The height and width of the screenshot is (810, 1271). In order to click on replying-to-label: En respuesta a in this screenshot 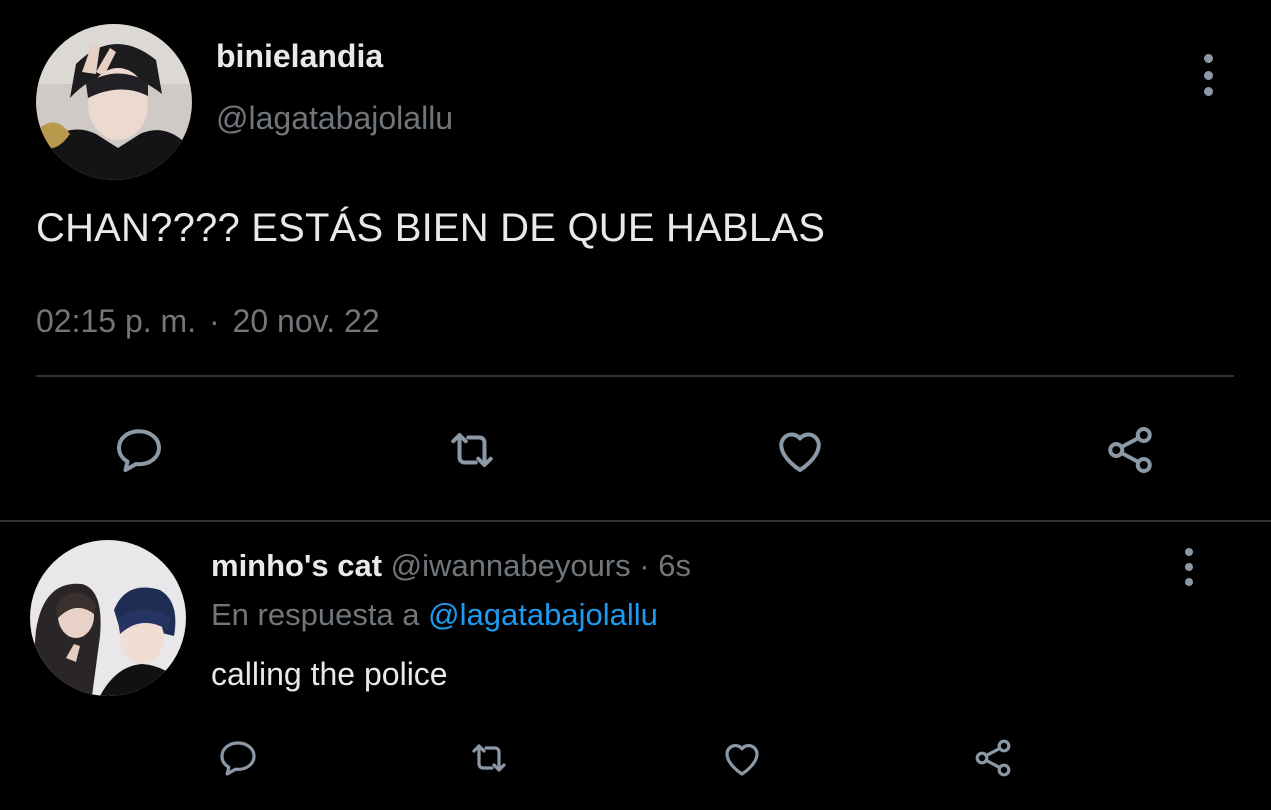, I will do `click(315, 614)`.